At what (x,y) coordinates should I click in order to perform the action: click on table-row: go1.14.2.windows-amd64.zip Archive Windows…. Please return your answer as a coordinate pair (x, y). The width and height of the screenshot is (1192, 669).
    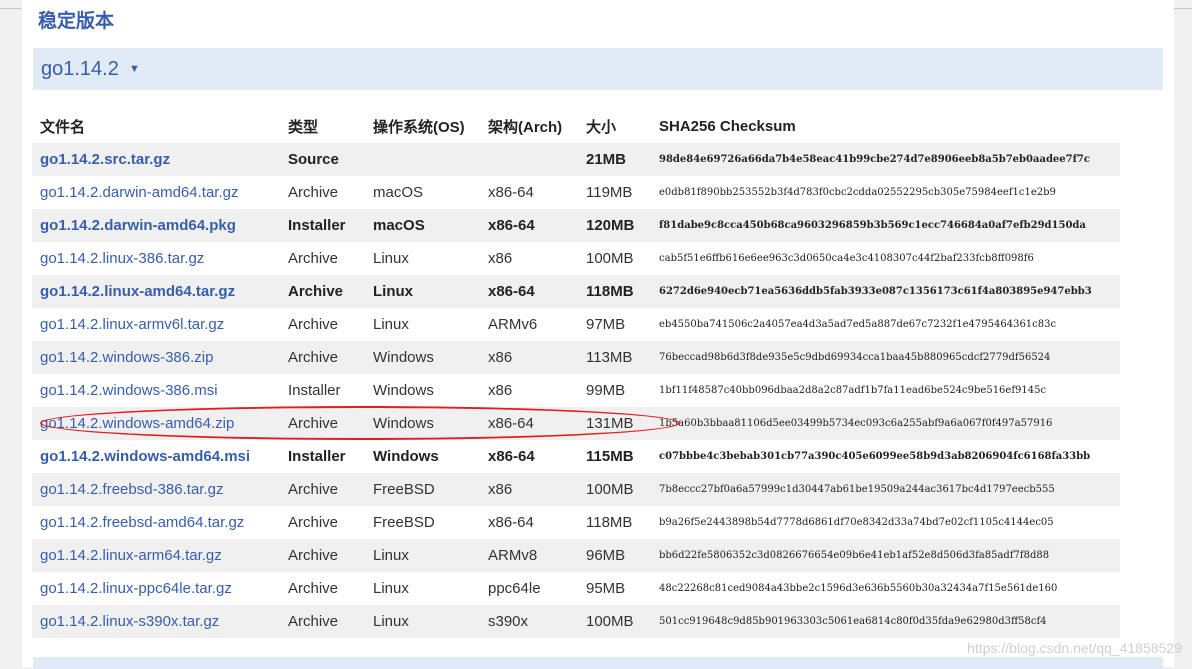
    Looking at the image, I should click on (576, 423).